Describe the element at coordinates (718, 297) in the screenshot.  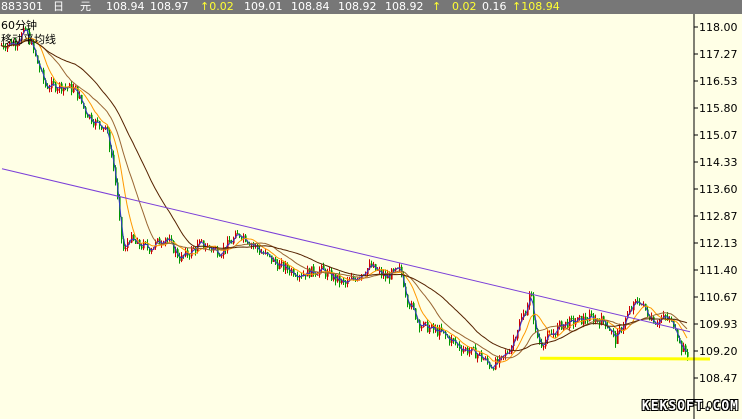
I see `y-tick-label: 110.67` at that location.